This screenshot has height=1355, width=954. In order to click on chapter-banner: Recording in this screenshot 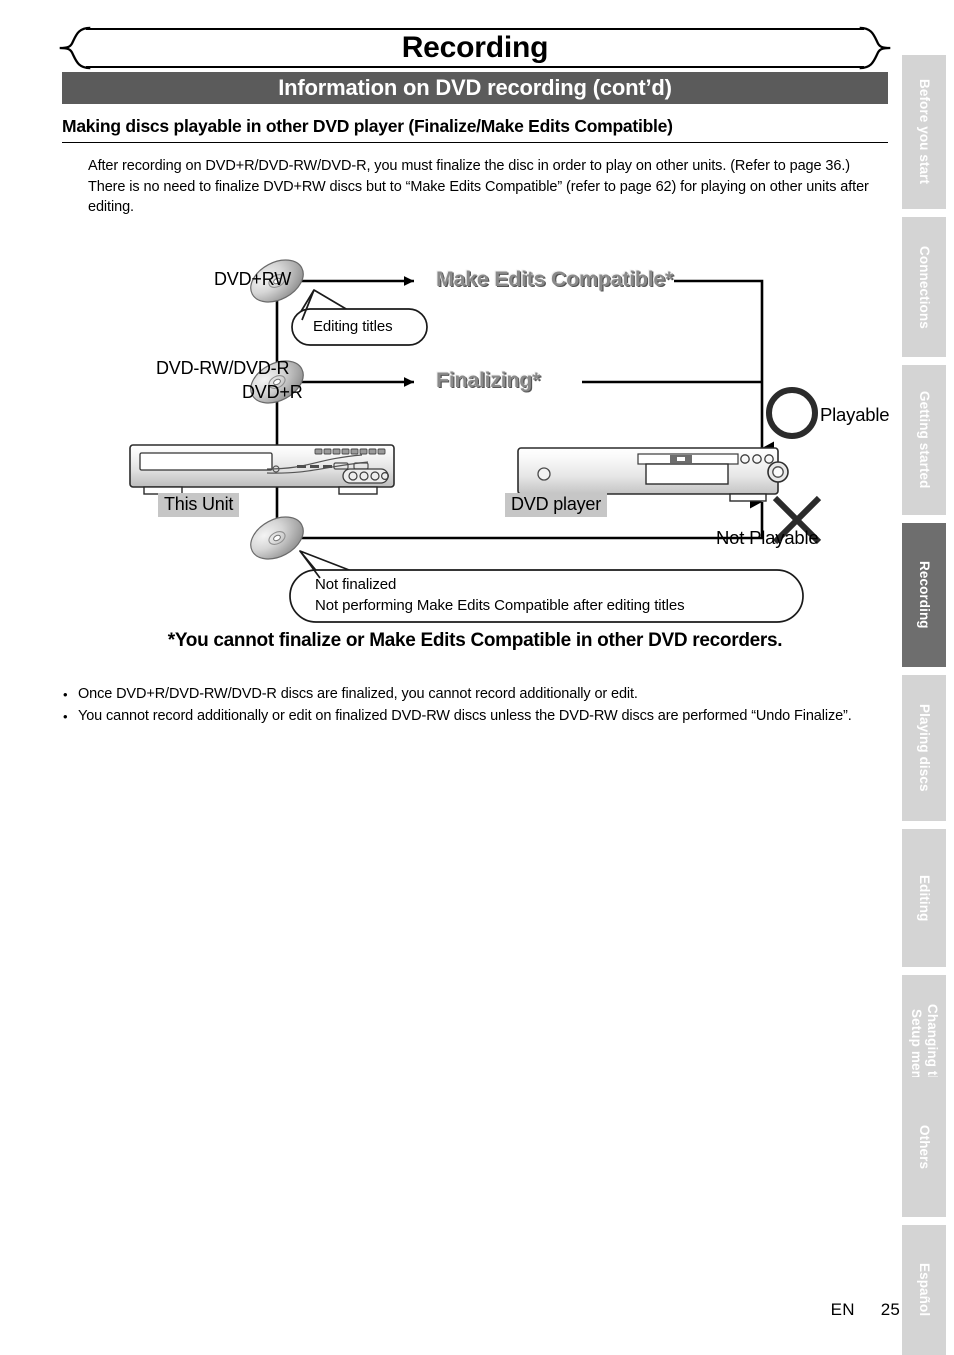, I will do `click(475, 49)`.